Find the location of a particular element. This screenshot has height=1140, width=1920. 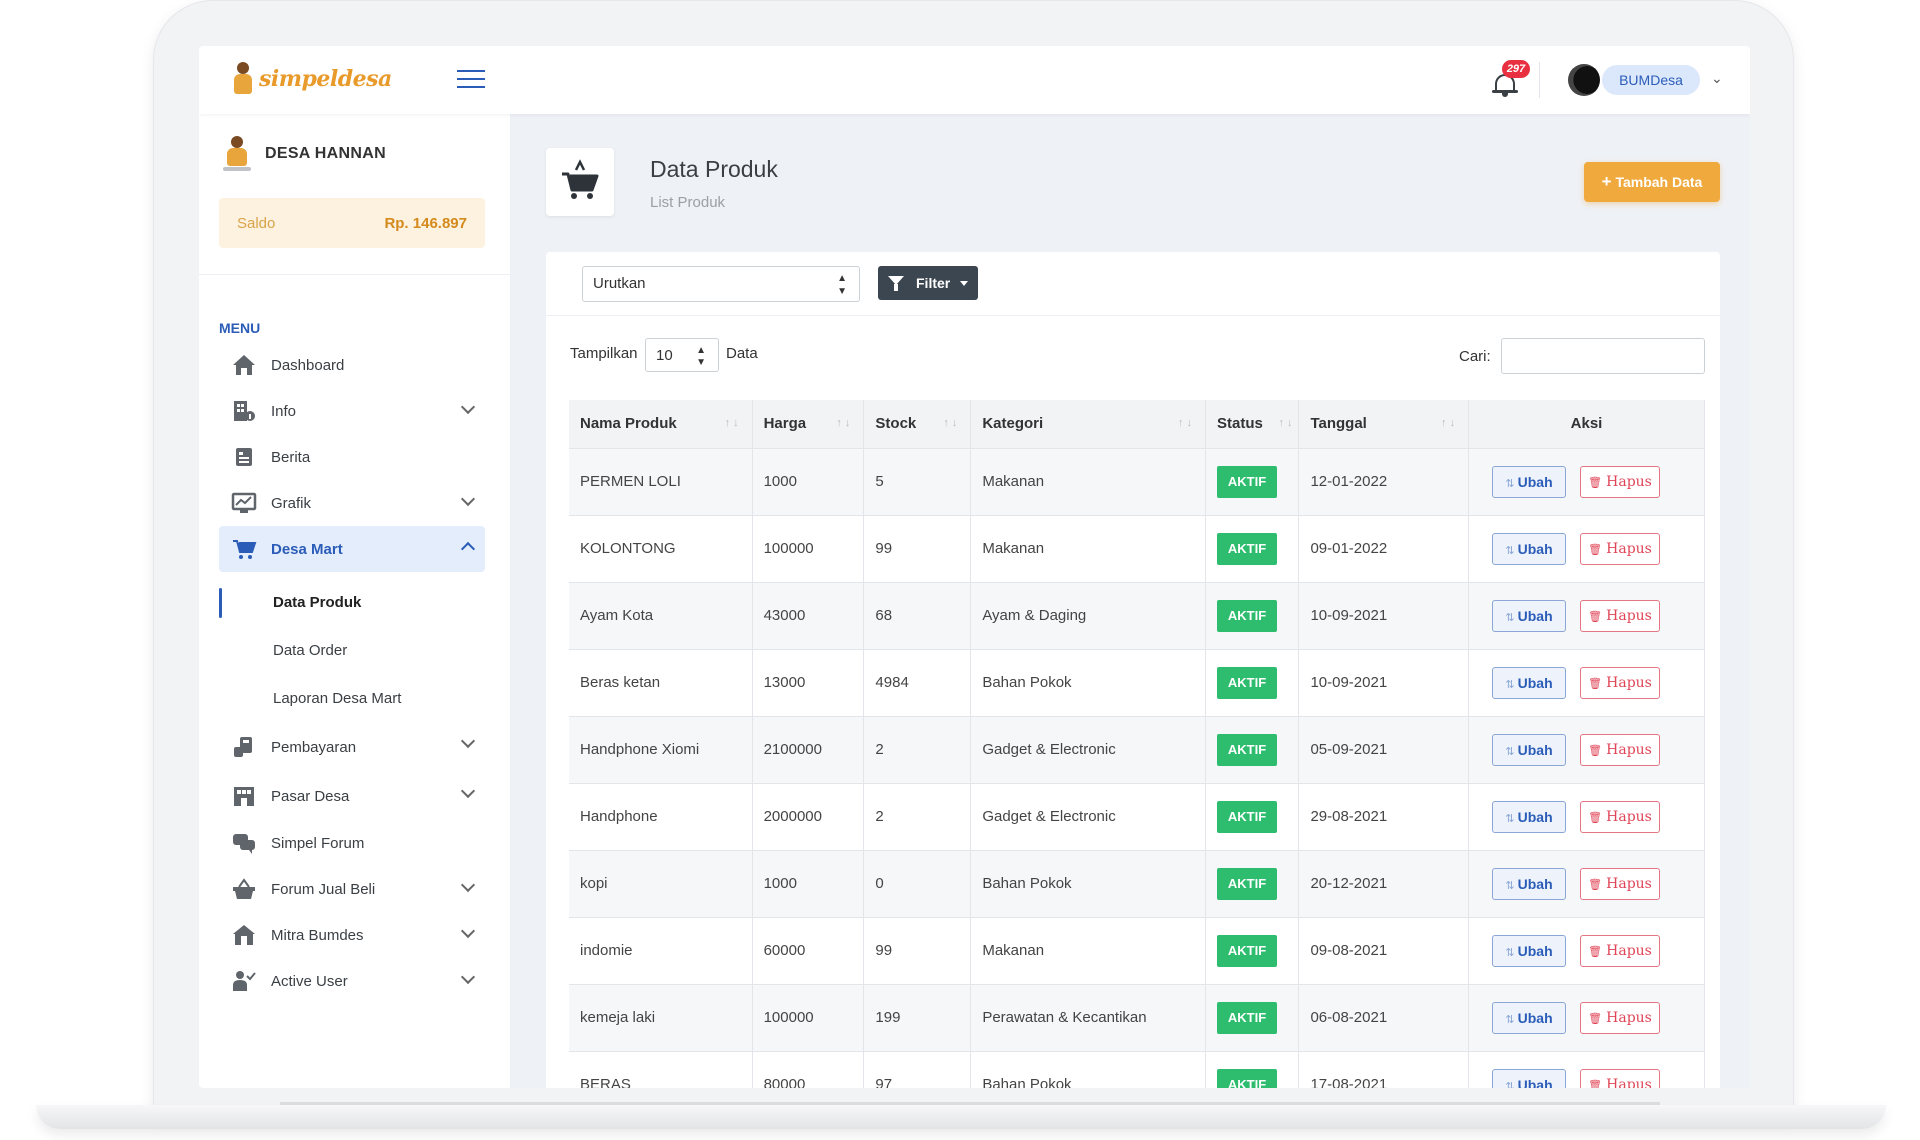

sidebar-subitem-data-produk: Data Produk is located at coordinates (352, 602).